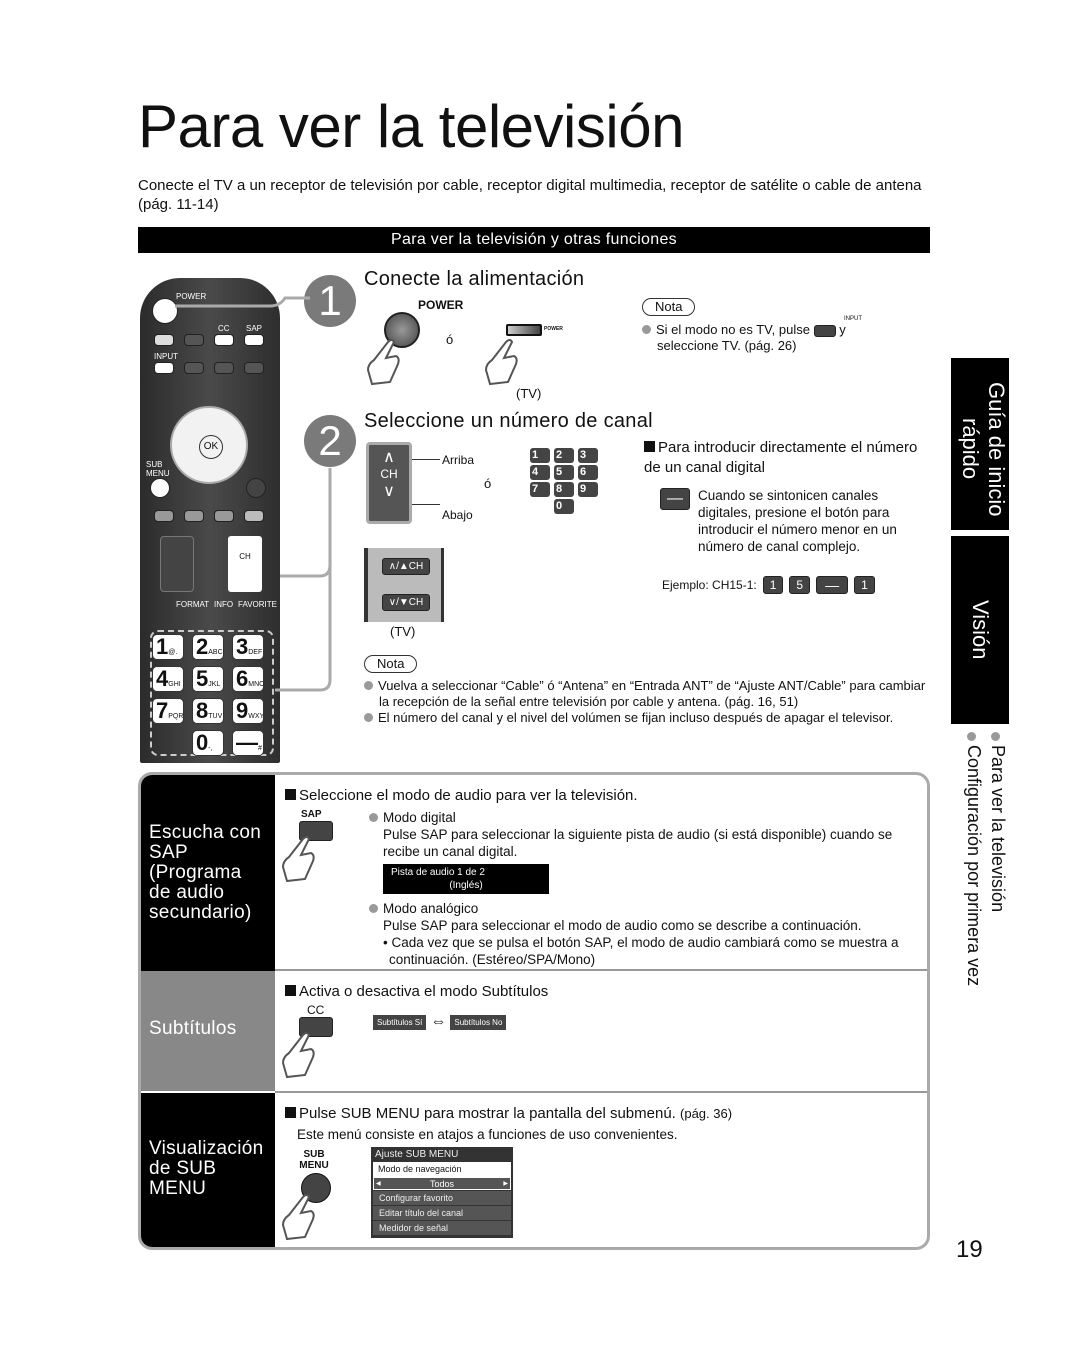 This screenshot has height=1353, width=1080. What do you see at coordinates (540, 489) in the screenshot?
I see `mini-key-7: 7` at bounding box center [540, 489].